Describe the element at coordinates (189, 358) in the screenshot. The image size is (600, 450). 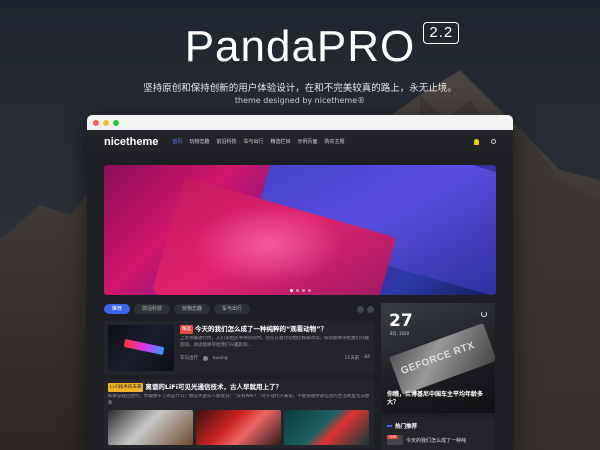
I see `article-category: 车与出行` at that location.